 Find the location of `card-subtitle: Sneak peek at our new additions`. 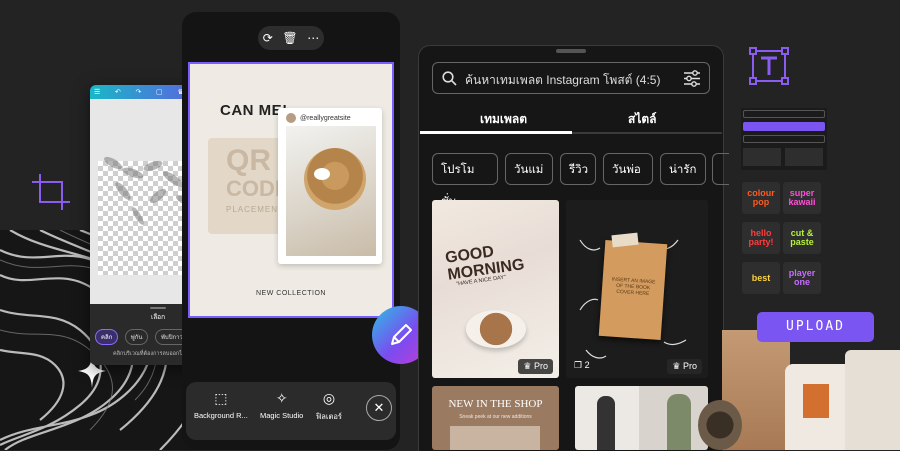

card-subtitle: Sneak peek at our new additions is located at coordinates (495, 417).